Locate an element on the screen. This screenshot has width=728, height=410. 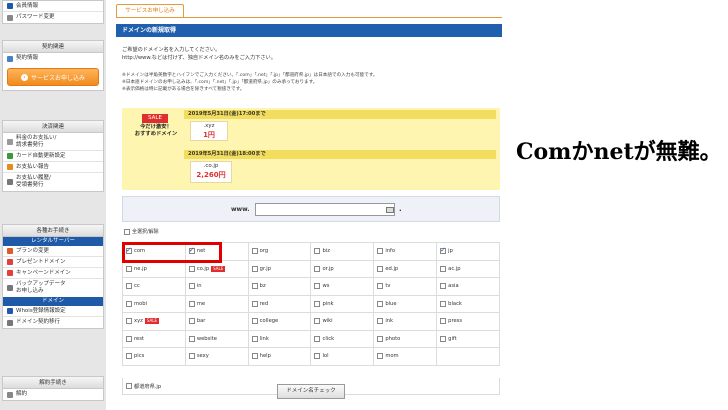
tld-option-mobi: mobi is located at coordinates (154, 304).